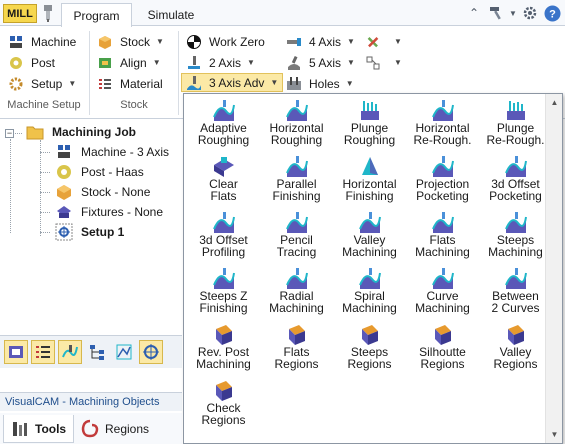 This screenshot has height=444, width=565. Describe the element at coordinates (48, 13) in the screenshot. I see `tool-holder-icon` at that location.